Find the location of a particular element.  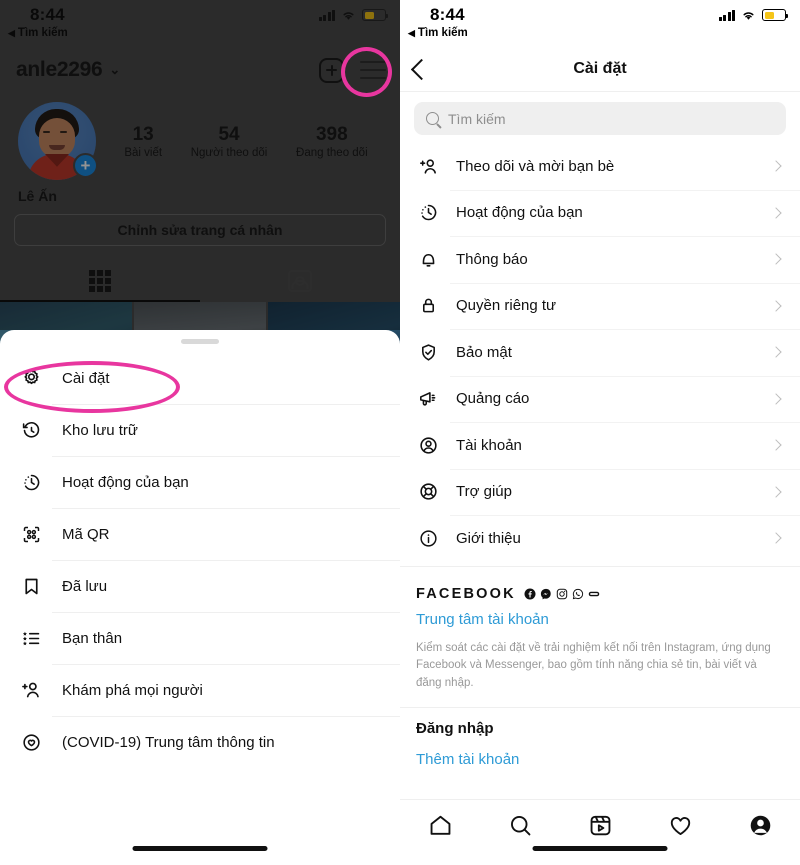

settings-item-follow-invite: Theo dõi và mời bạn bè is located at coordinates (600, 166).